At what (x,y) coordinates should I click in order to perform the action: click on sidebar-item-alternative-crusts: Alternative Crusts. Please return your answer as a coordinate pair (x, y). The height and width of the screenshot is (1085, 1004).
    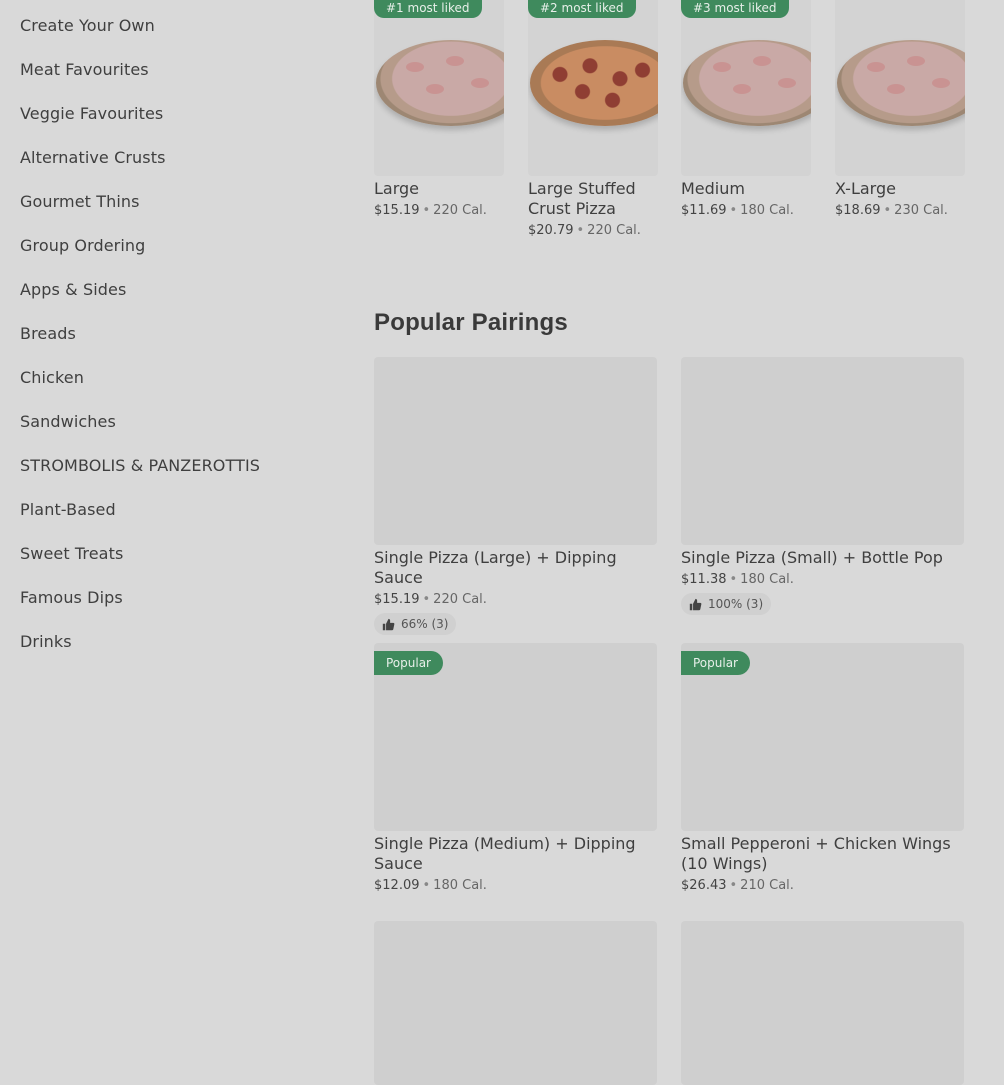
    Looking at the image, I should click on (93, 157).